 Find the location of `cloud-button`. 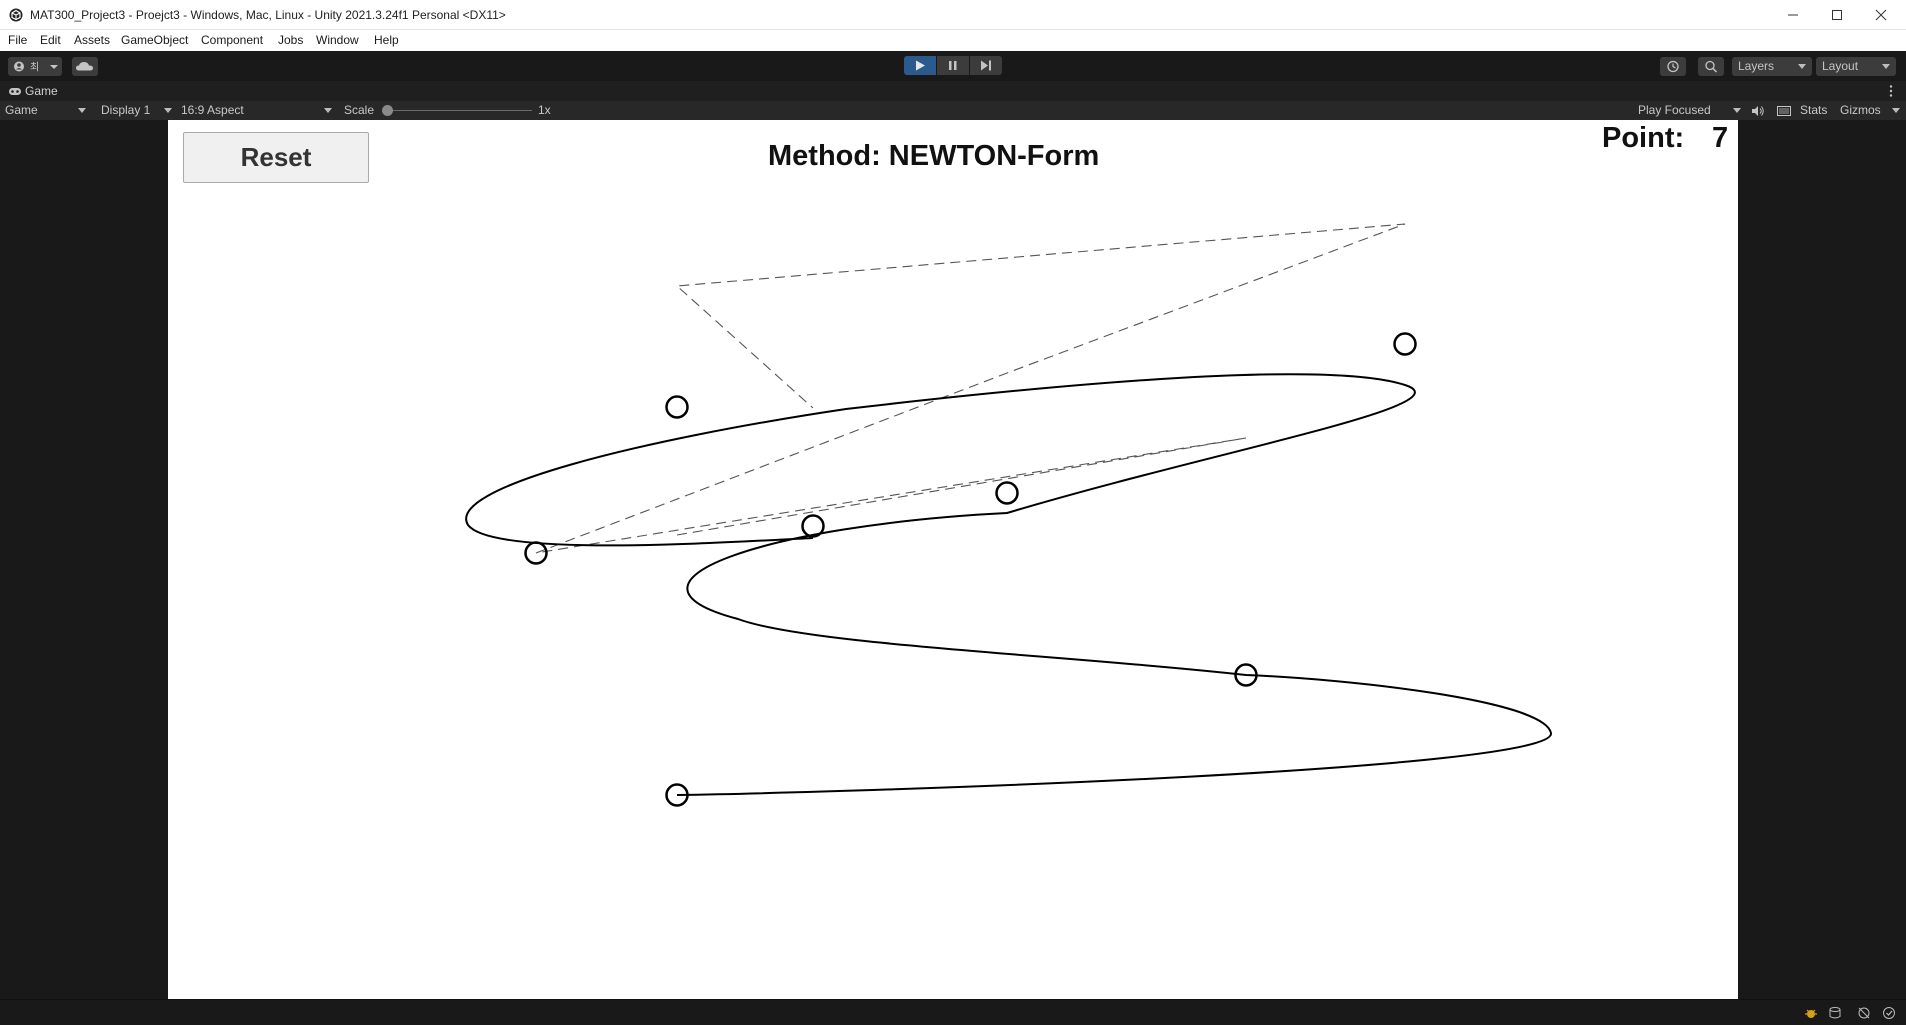

cloud-button is located at coordinates (85, 66).